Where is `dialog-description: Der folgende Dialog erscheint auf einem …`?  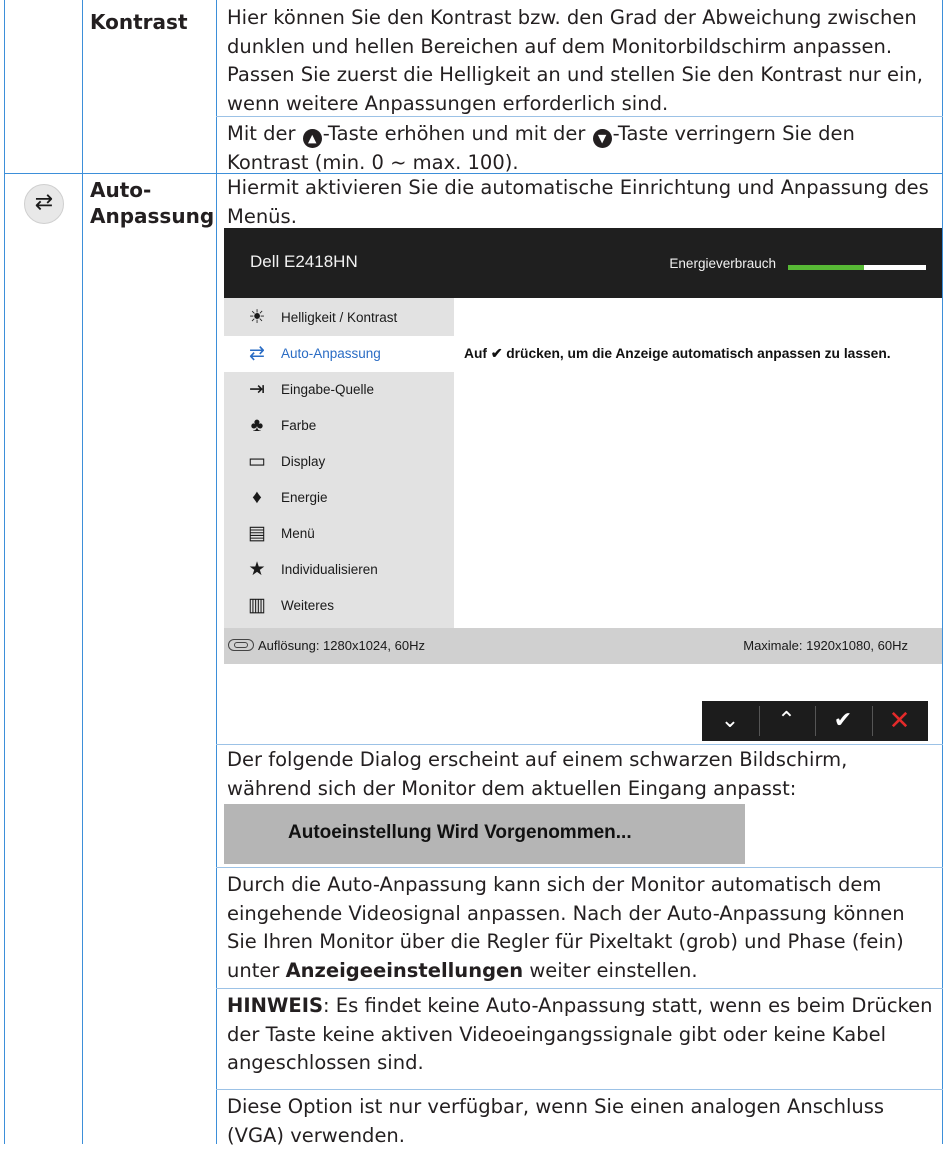 dialog-description: Der folgende Dialog erscheint auf einem … is located at coordinates (537, 774).